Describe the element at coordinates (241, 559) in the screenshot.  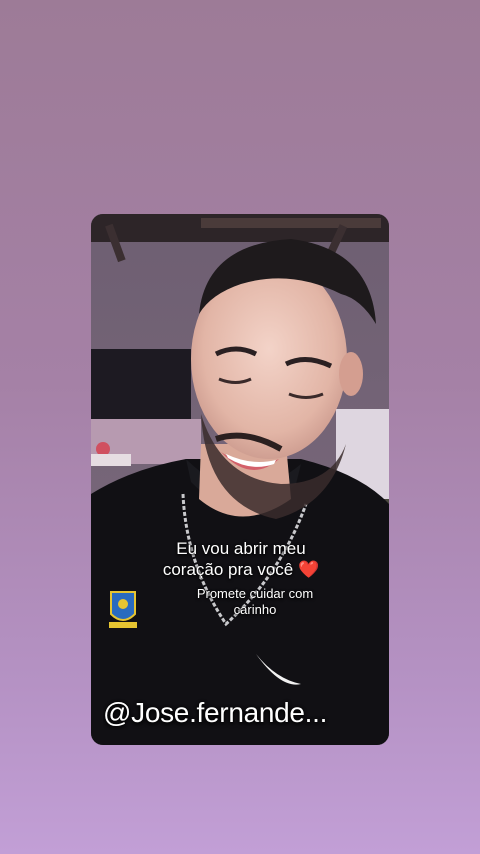
I see `story-caption: Eu vou abrir meu coração pra você ❤️` at that location.